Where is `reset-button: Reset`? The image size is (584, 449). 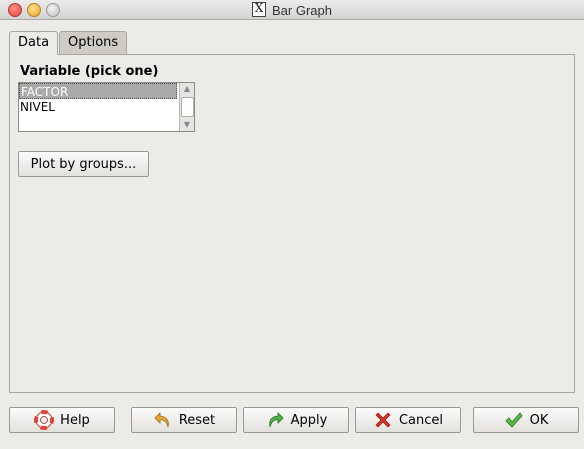 reset-button: Reset is located at coordinates (184, 420).